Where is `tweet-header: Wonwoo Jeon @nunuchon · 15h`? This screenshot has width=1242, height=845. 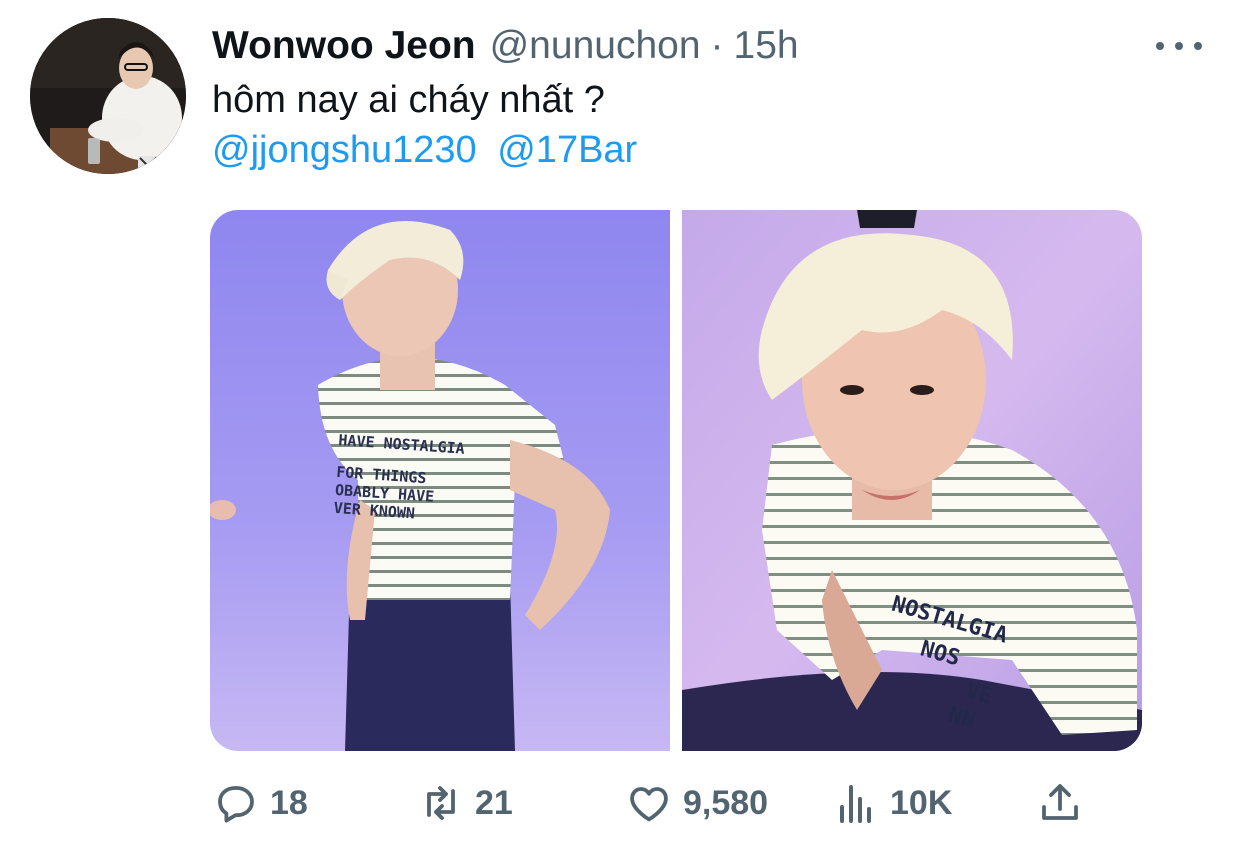
tweet-header: Wonwoo Jeon @nunuchon · 15h is located at coordinates (505, 46).